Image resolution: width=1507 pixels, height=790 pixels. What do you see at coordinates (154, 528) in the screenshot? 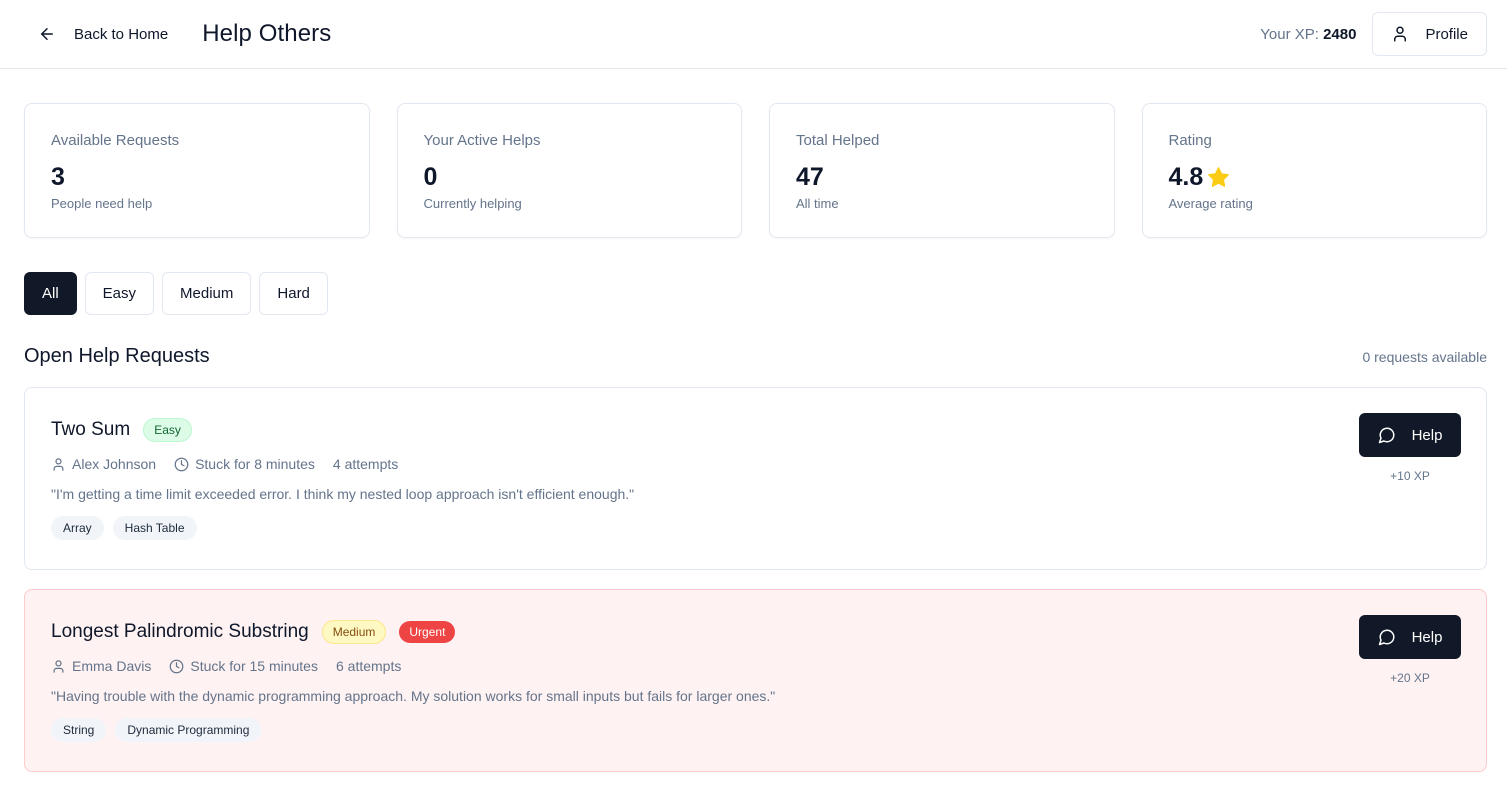
I see `topic-tag: Hash Table` at bounding box center [154, 528].